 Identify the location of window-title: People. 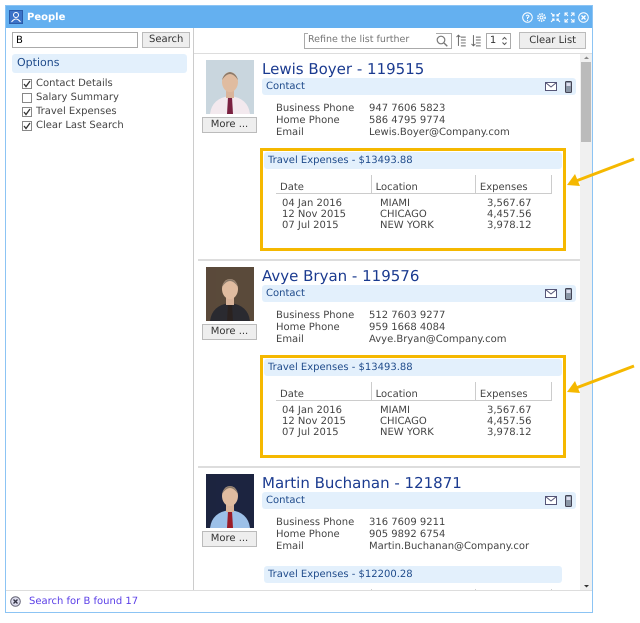
(46, 17).